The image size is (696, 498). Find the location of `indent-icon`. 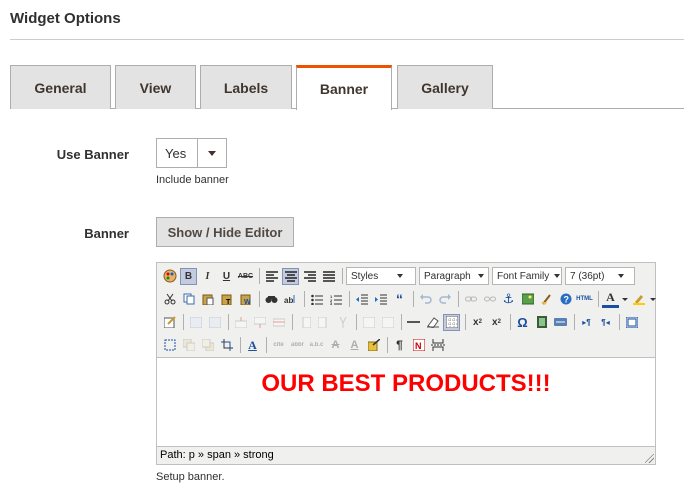

indent-icon is located at coordinates (380, 299).